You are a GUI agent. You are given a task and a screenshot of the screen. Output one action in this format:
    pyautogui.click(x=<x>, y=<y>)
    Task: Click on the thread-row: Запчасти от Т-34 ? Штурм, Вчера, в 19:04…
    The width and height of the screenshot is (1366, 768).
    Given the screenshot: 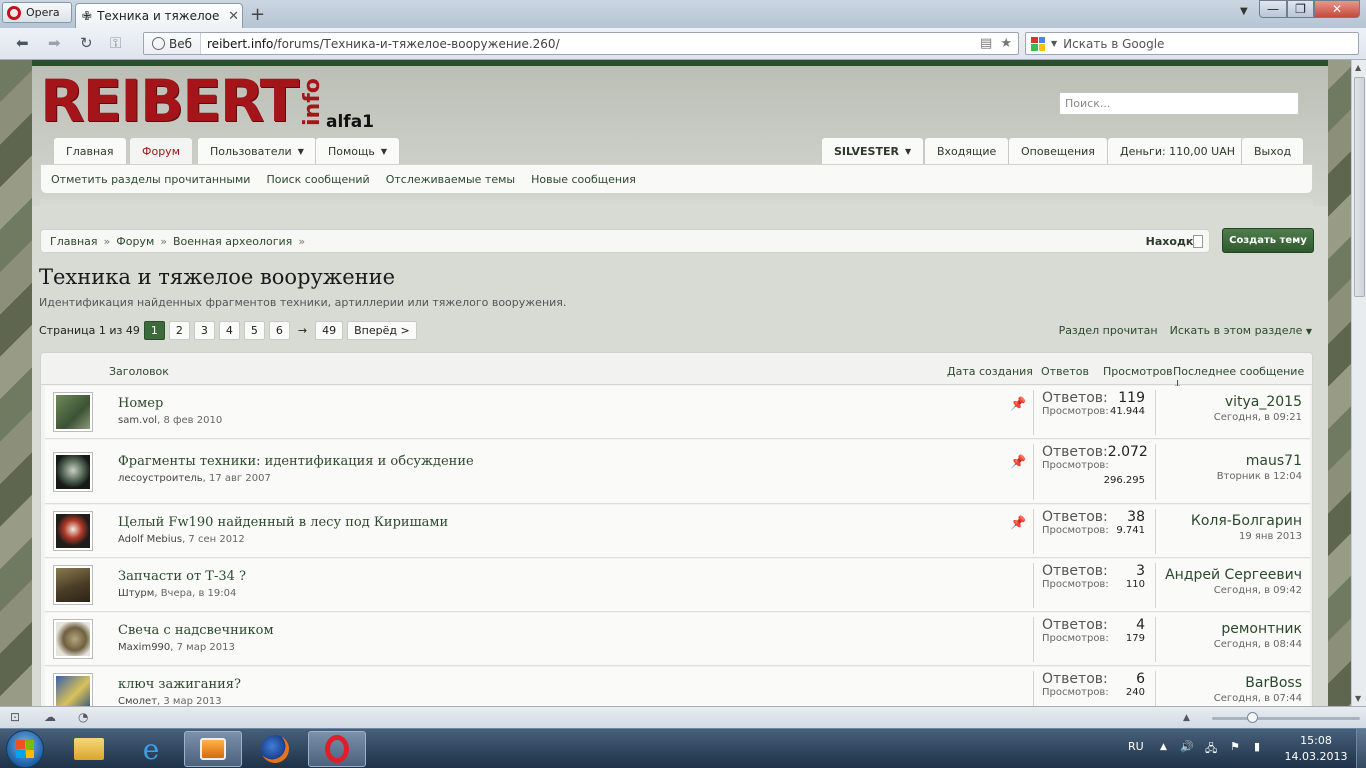 What is the action you would take?
    pyautogui.click(x=677, y=585)
    